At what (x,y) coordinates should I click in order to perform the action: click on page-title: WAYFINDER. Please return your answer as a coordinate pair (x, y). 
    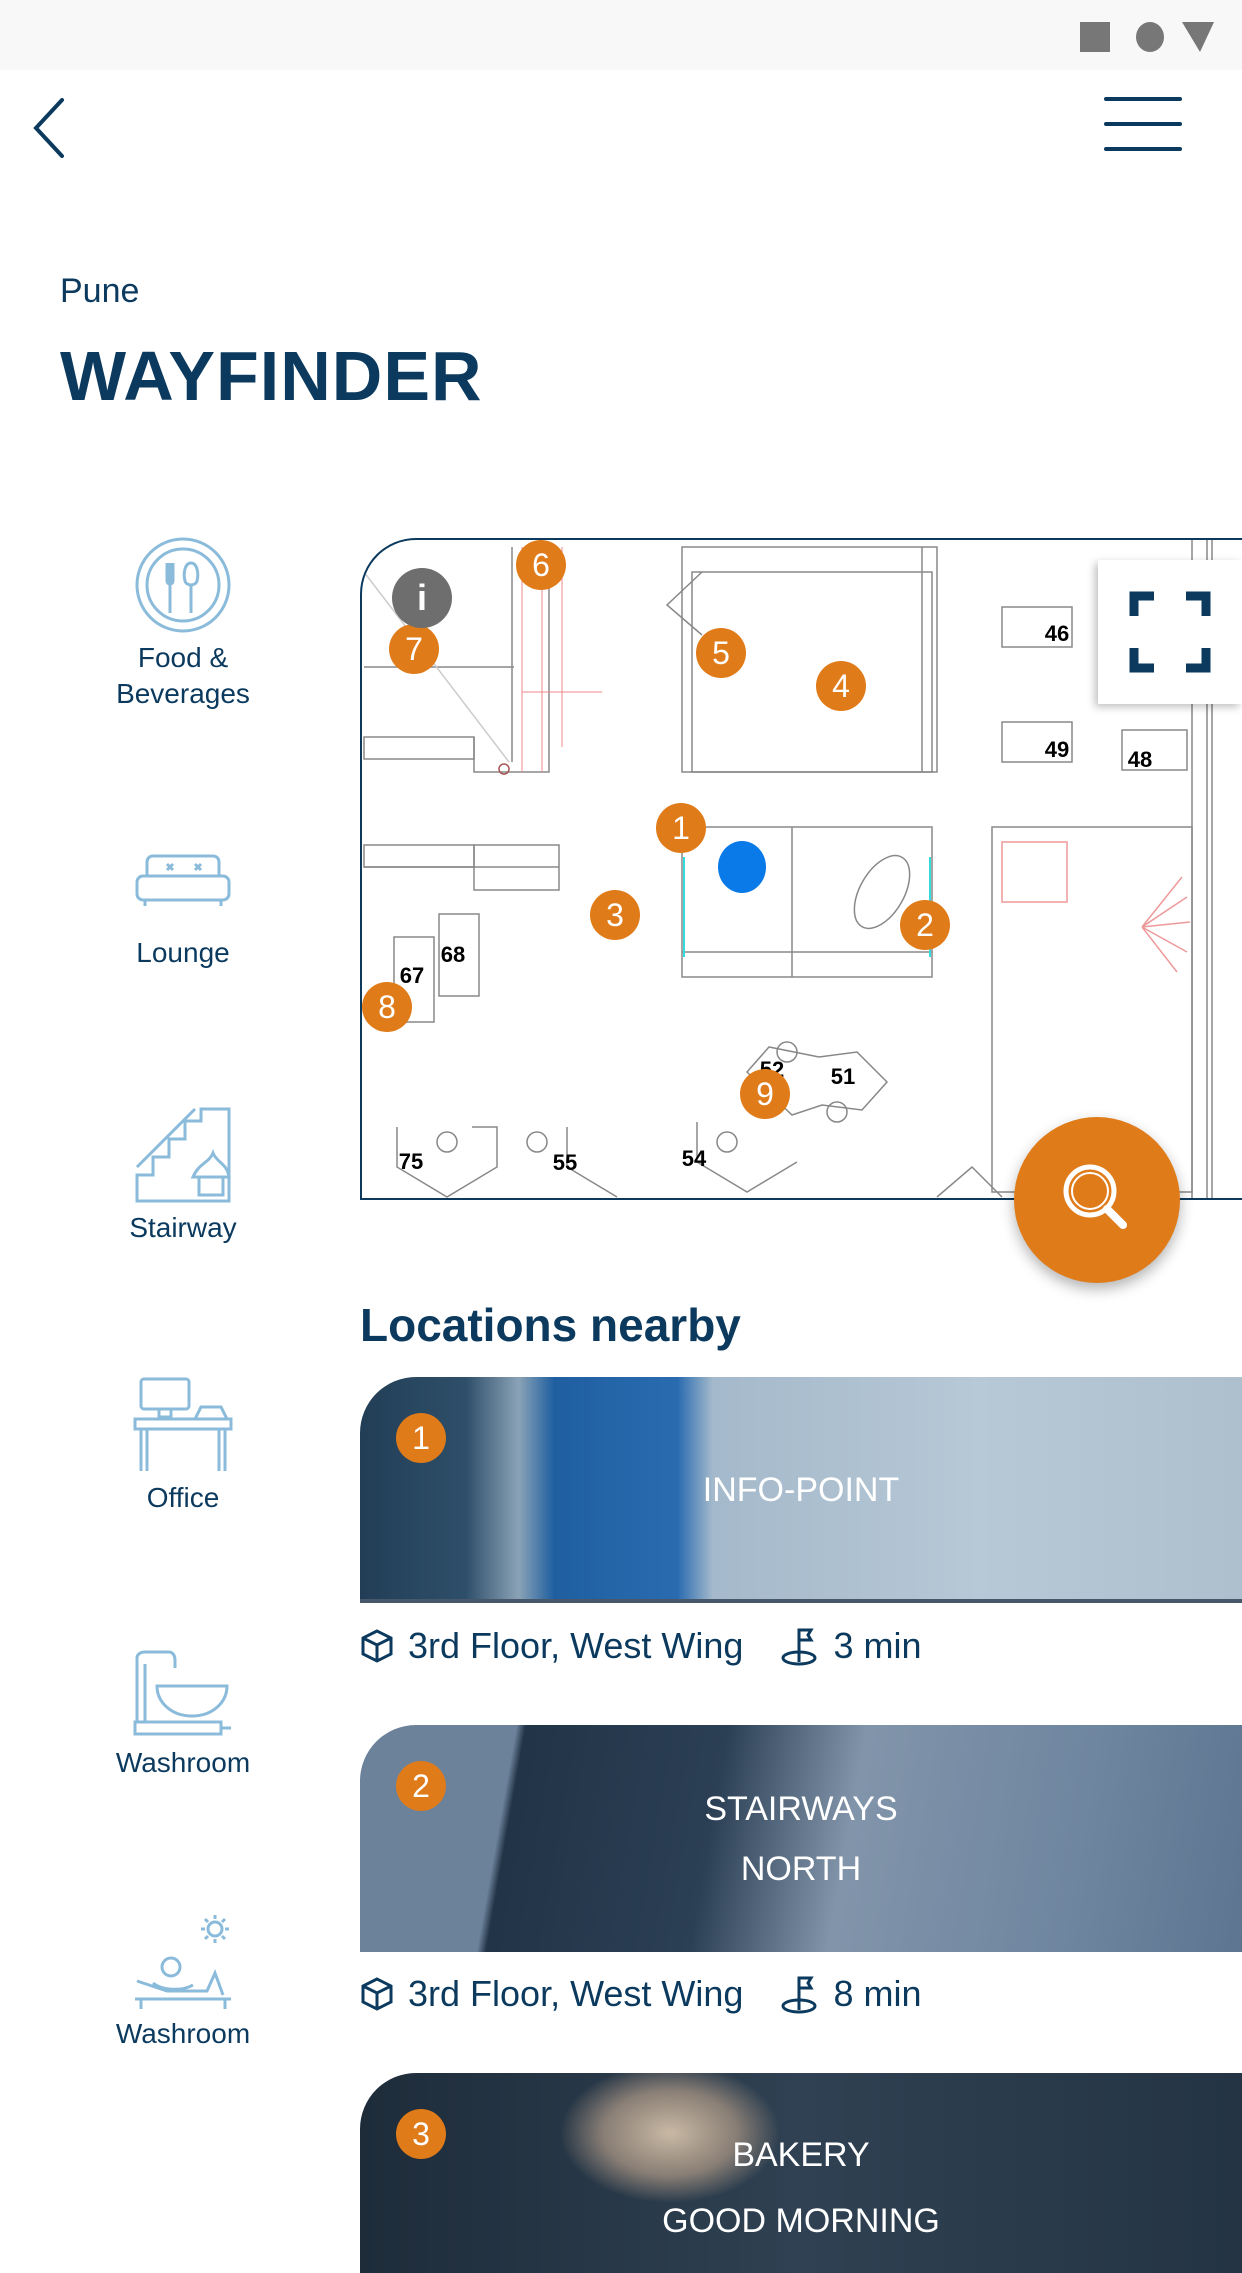
    Looking at the image, I should click on (271, 376).